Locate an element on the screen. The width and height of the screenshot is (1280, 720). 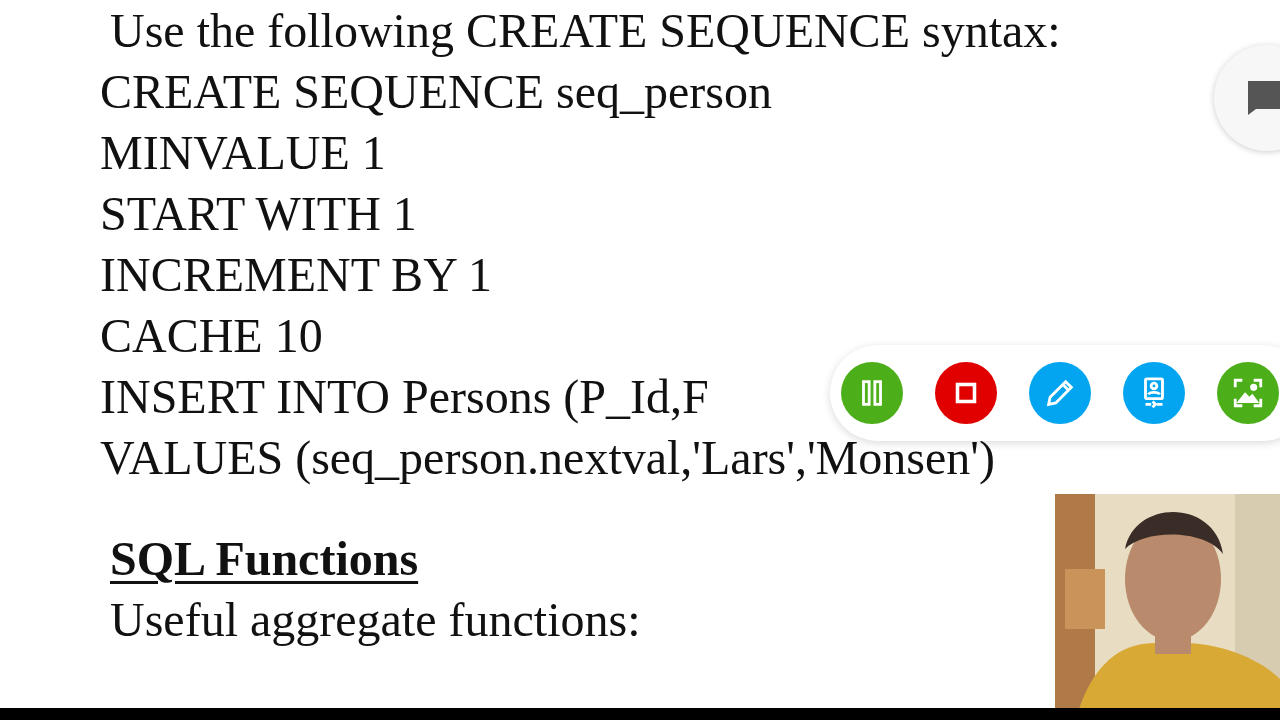
image-frame-icon is located at coordinates (1248, 393).